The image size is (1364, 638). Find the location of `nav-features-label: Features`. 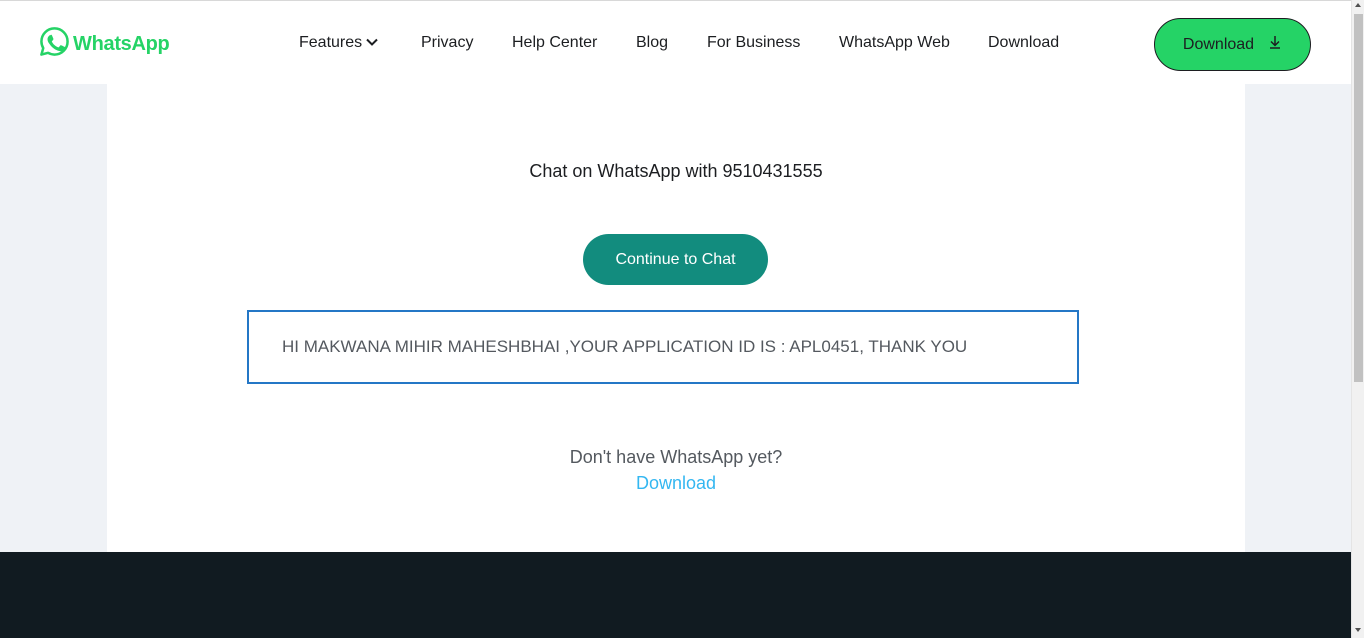

nav-features-label: Features is located at coordinates (331, 42).